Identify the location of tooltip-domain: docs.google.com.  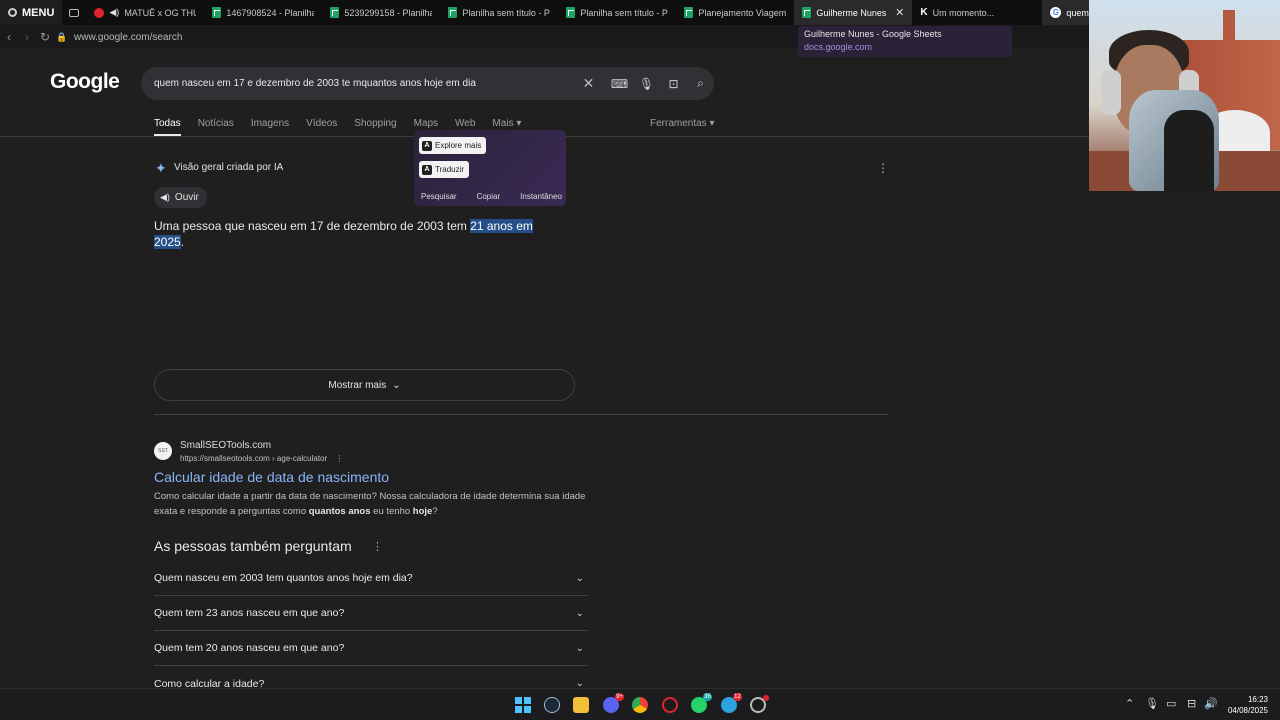
(838, 47).